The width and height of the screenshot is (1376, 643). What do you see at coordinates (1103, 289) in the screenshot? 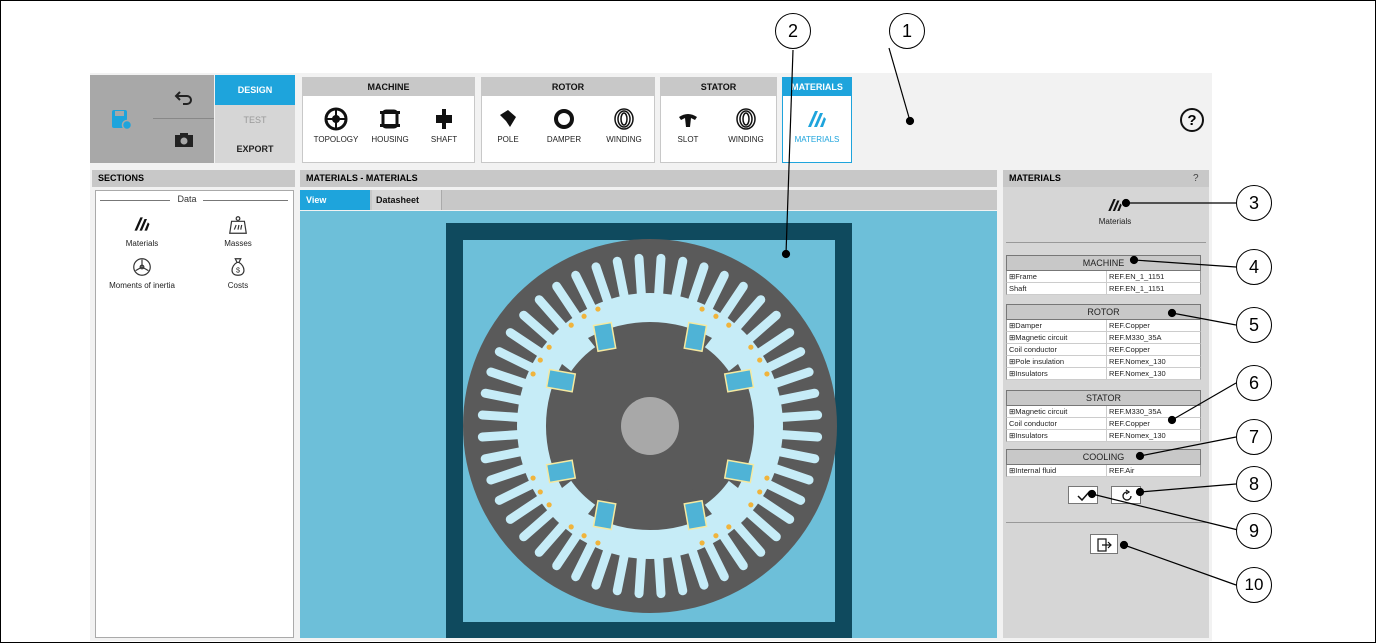
I see `table-row: Shaft REF.EN_1_1151` at bounding box center [1103, 289].